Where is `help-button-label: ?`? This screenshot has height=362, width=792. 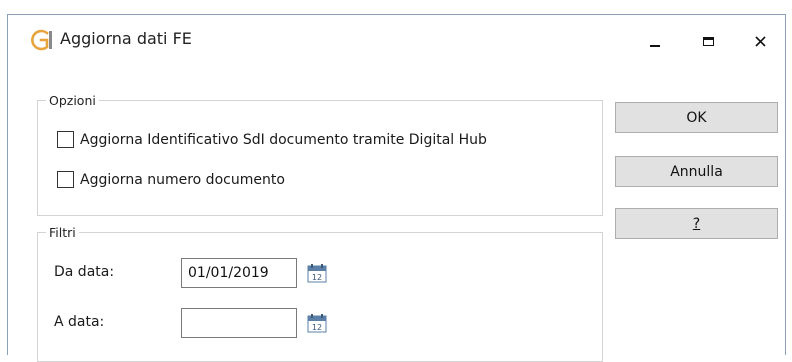
help-button-label: ? is located at coordinates (696, 223).